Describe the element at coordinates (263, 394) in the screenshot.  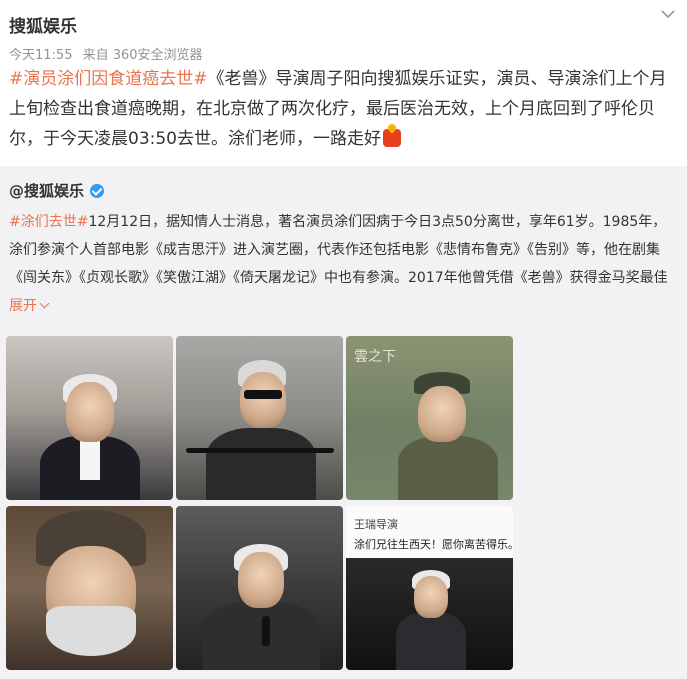
I see `sunglasses-shape` at that location.